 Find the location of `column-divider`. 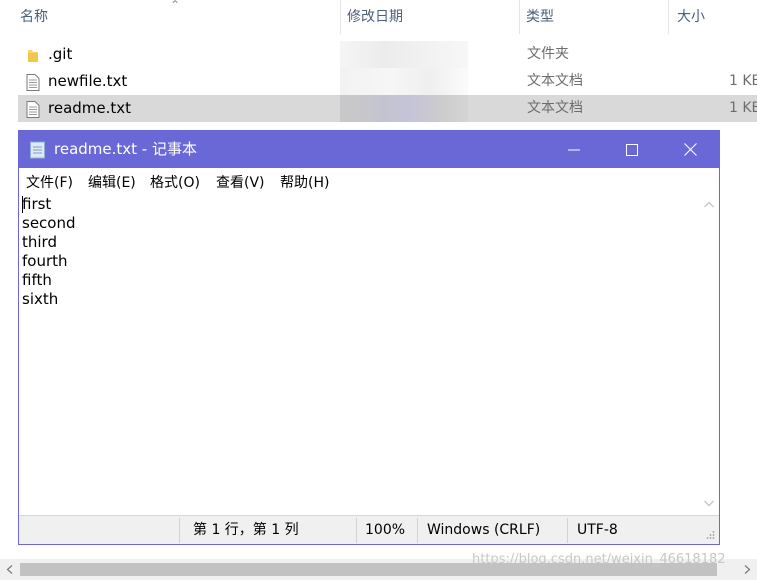

column-divider is located at coordinates (668, 17).